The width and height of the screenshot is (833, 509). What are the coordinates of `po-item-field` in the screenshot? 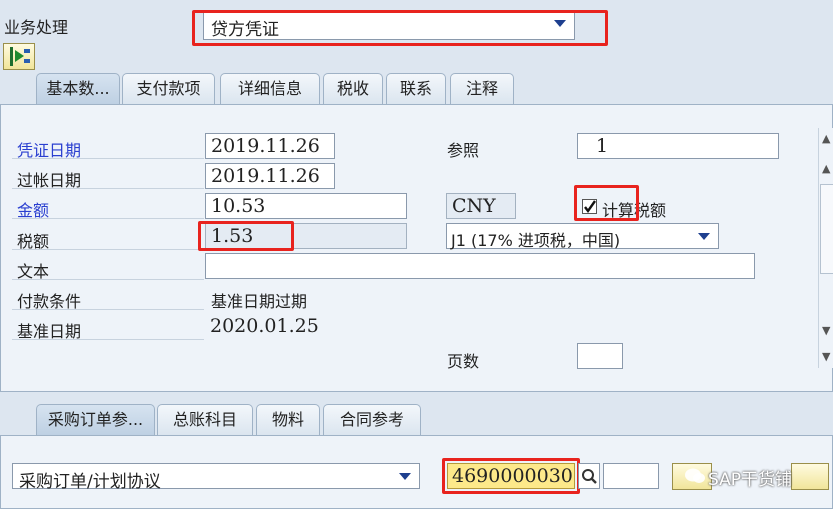 It's located at (631, 476).